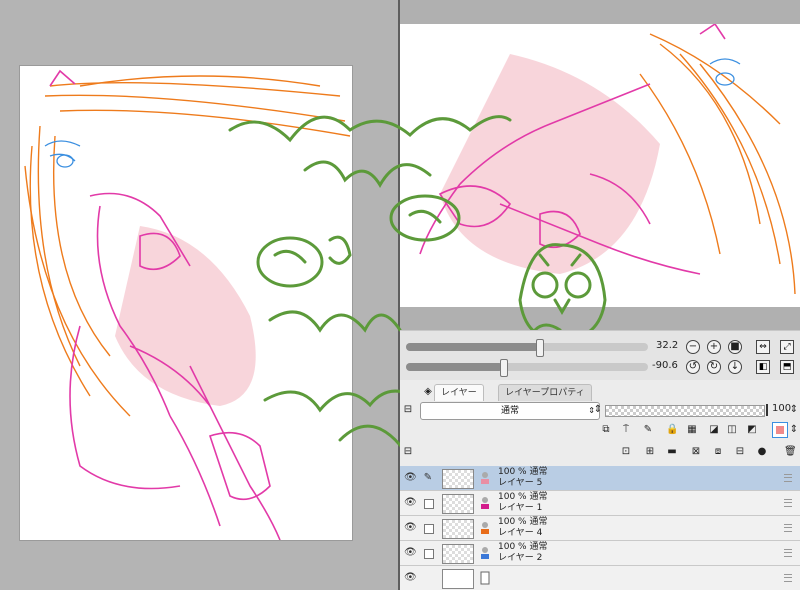  What do you see at coordinates (520, 483) in the screenshot?
I see `layer-name: レイヤー 5` at bounding box center [520, 483].